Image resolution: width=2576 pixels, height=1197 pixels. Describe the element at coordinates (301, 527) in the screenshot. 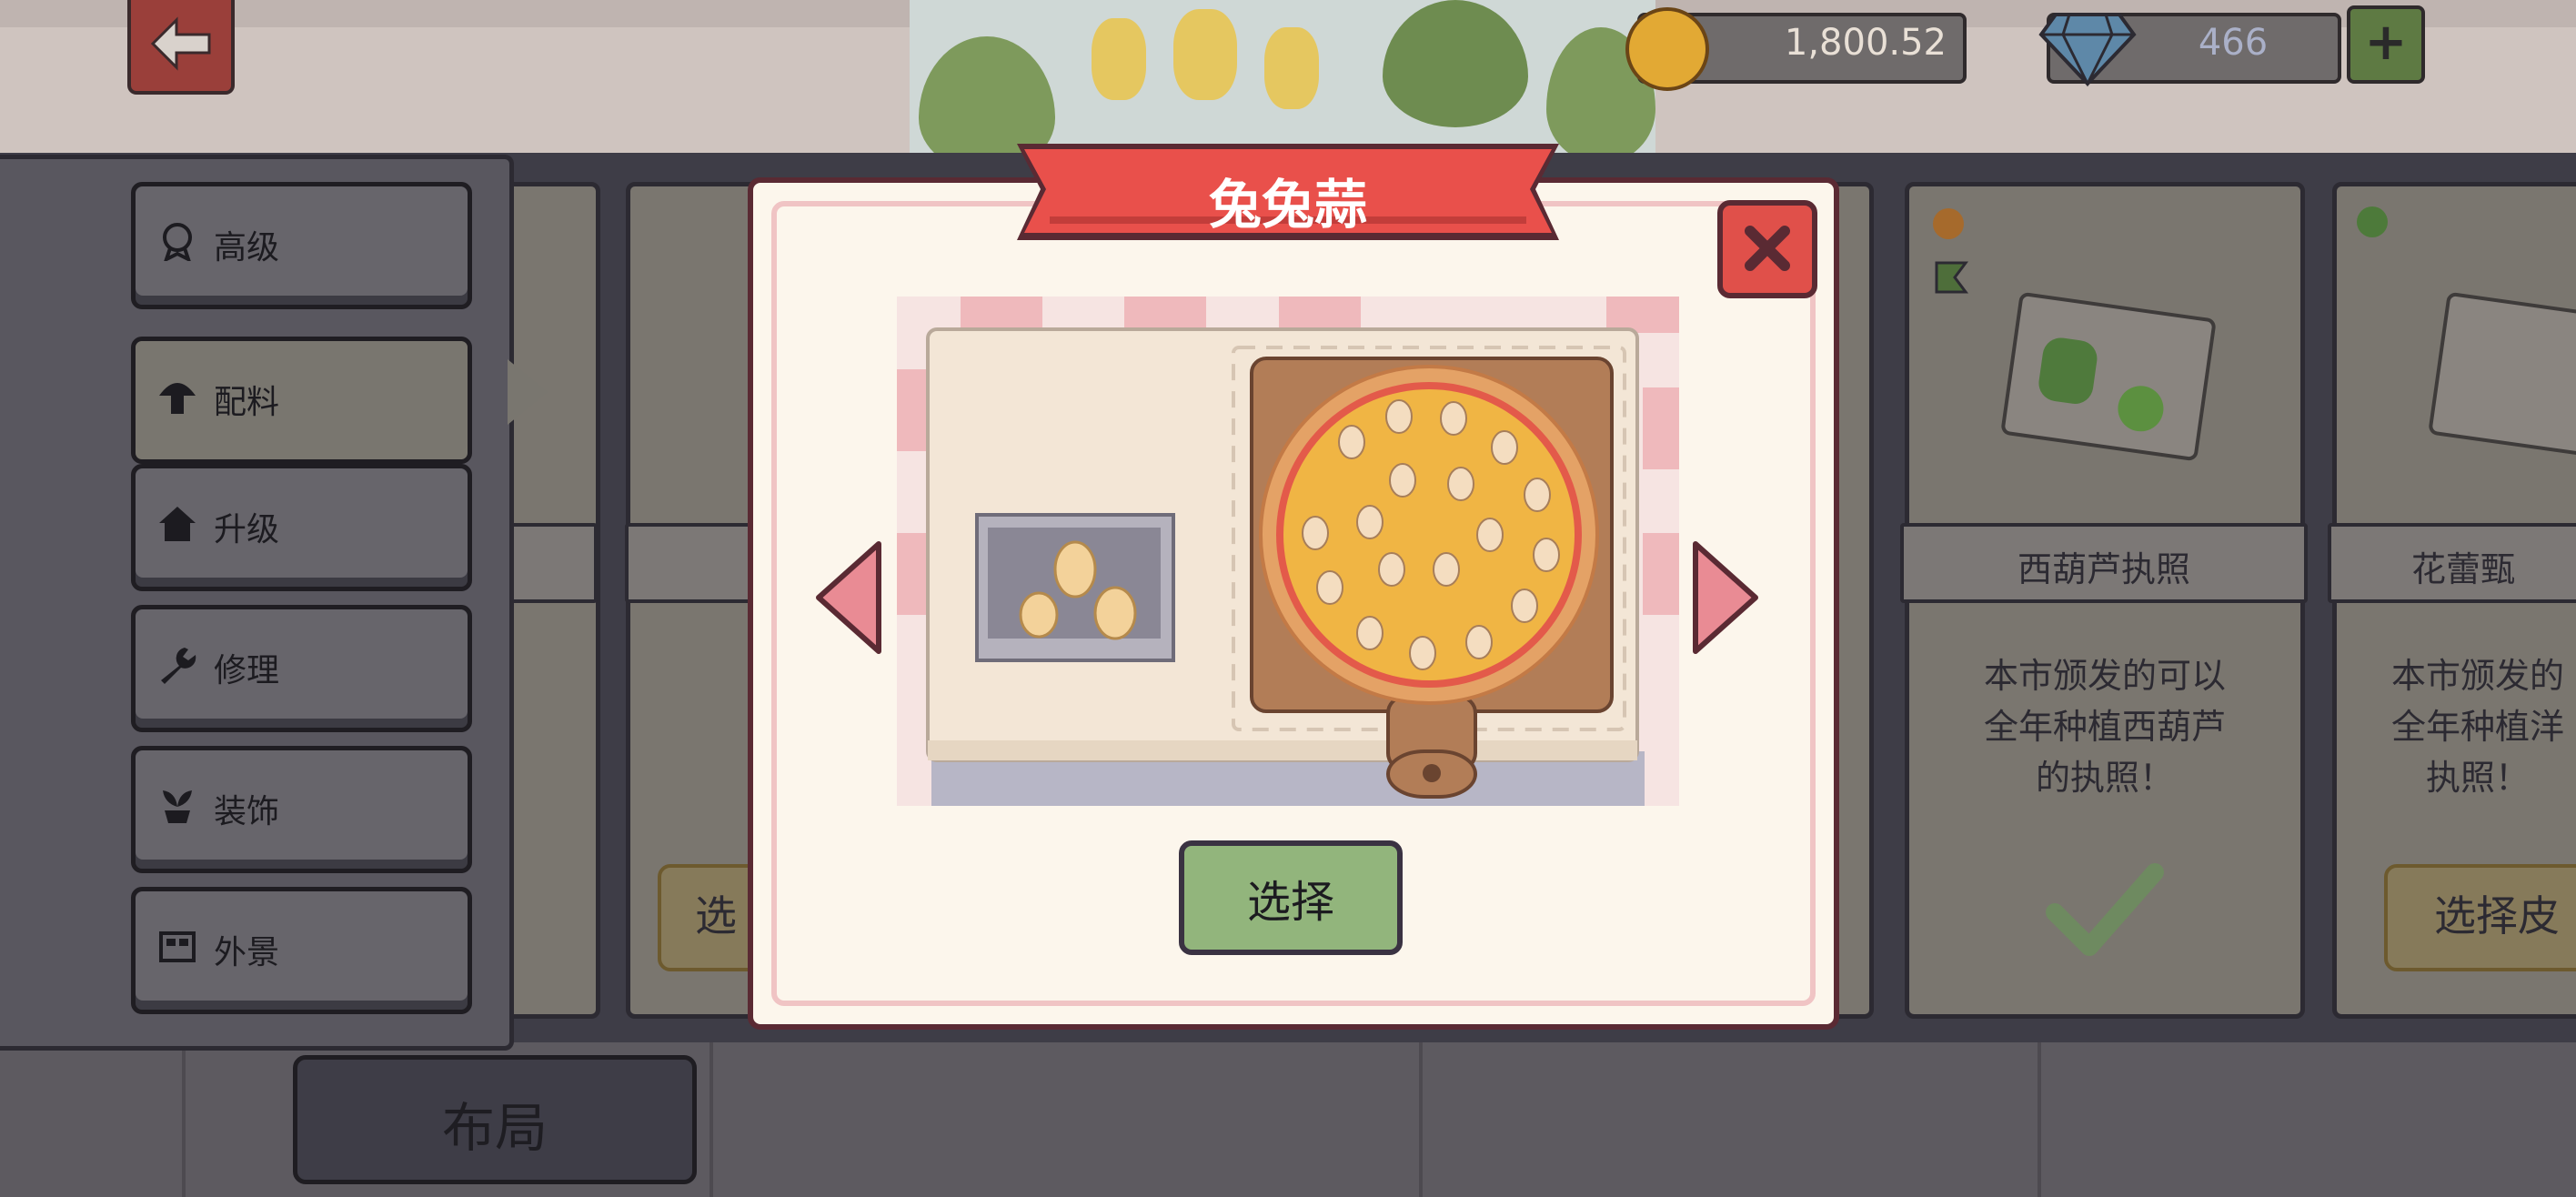

I see `sidebar-item-upgrades: 升级` at that location.